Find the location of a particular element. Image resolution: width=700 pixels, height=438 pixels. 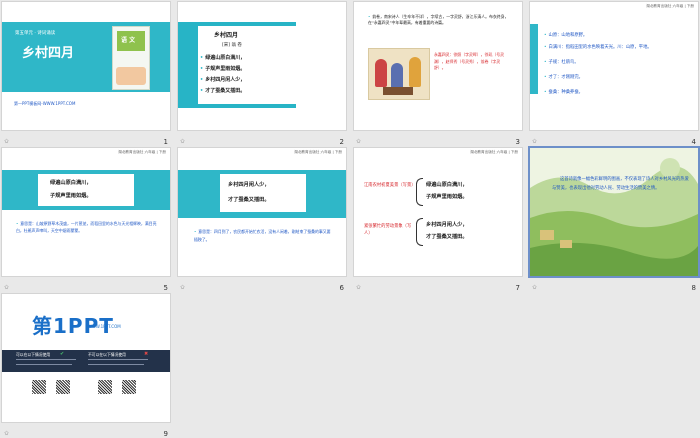

slide-number: 2 is located at coordinates (341, 142).